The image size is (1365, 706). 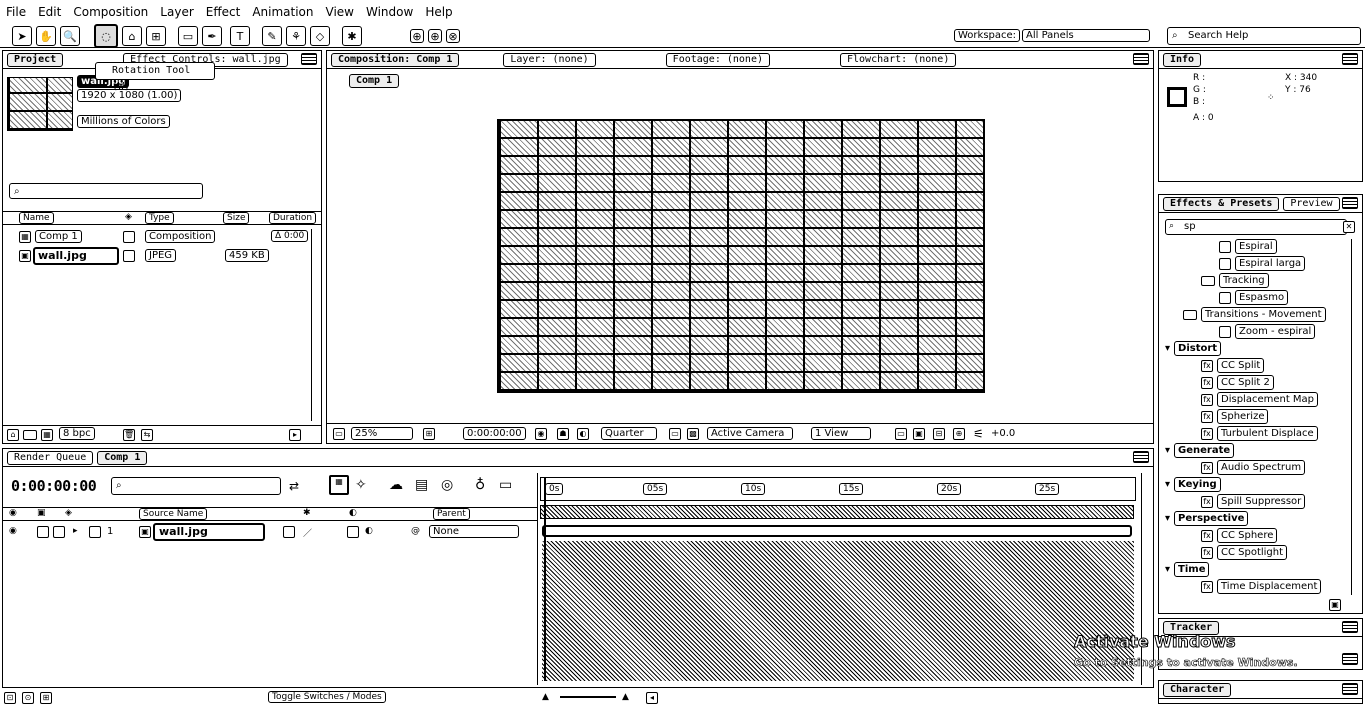 I want to click on toggle-switches-icon: ⊡, so click(x=10, y=698).